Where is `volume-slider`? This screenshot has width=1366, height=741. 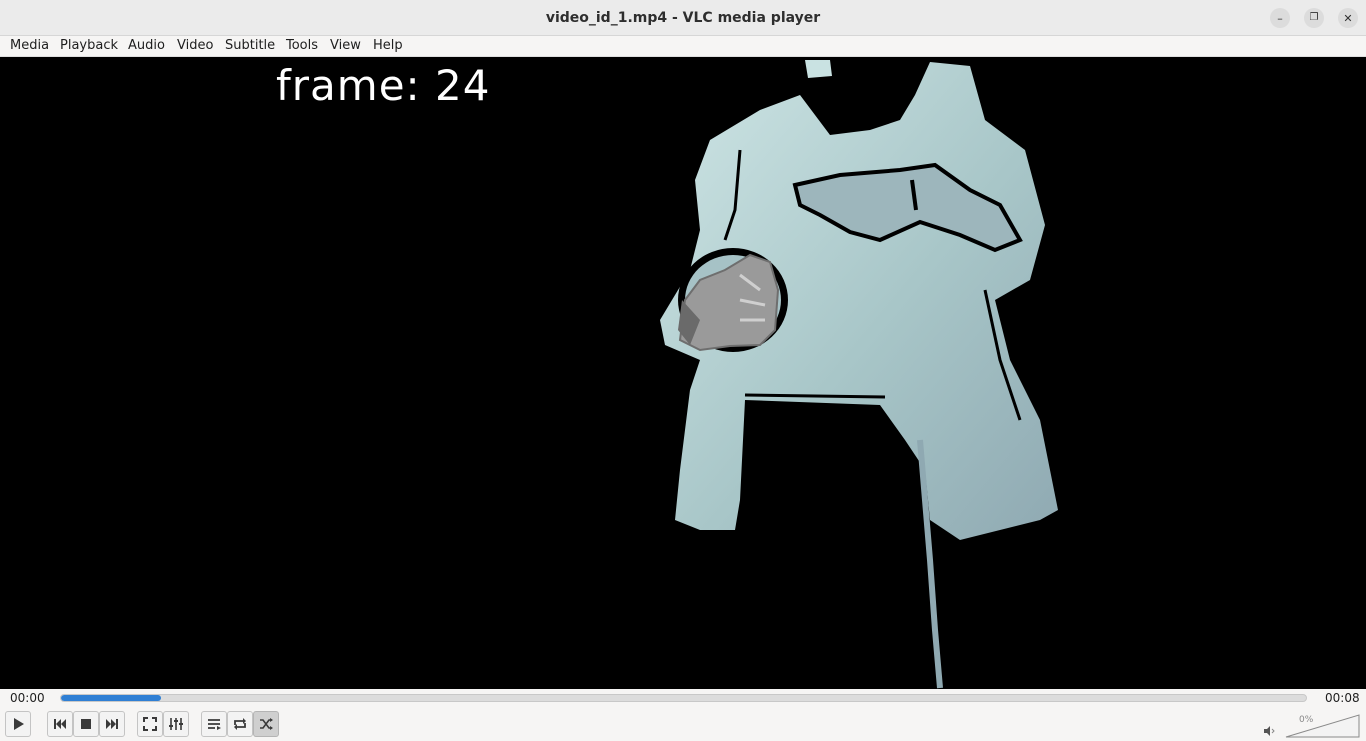
volume-slider is located at coordinates (1322, 725).